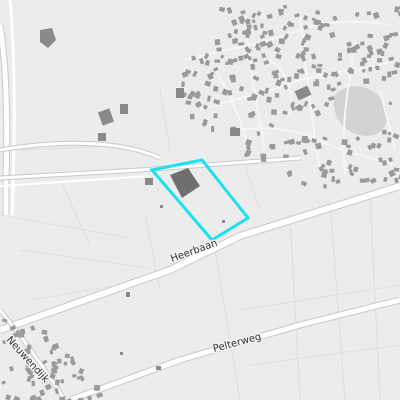 The width and height of the screenshot is (400, 400). Describe the element at coordinates (149, 181) in the screenshot. I see `site-annex-west` at that location.